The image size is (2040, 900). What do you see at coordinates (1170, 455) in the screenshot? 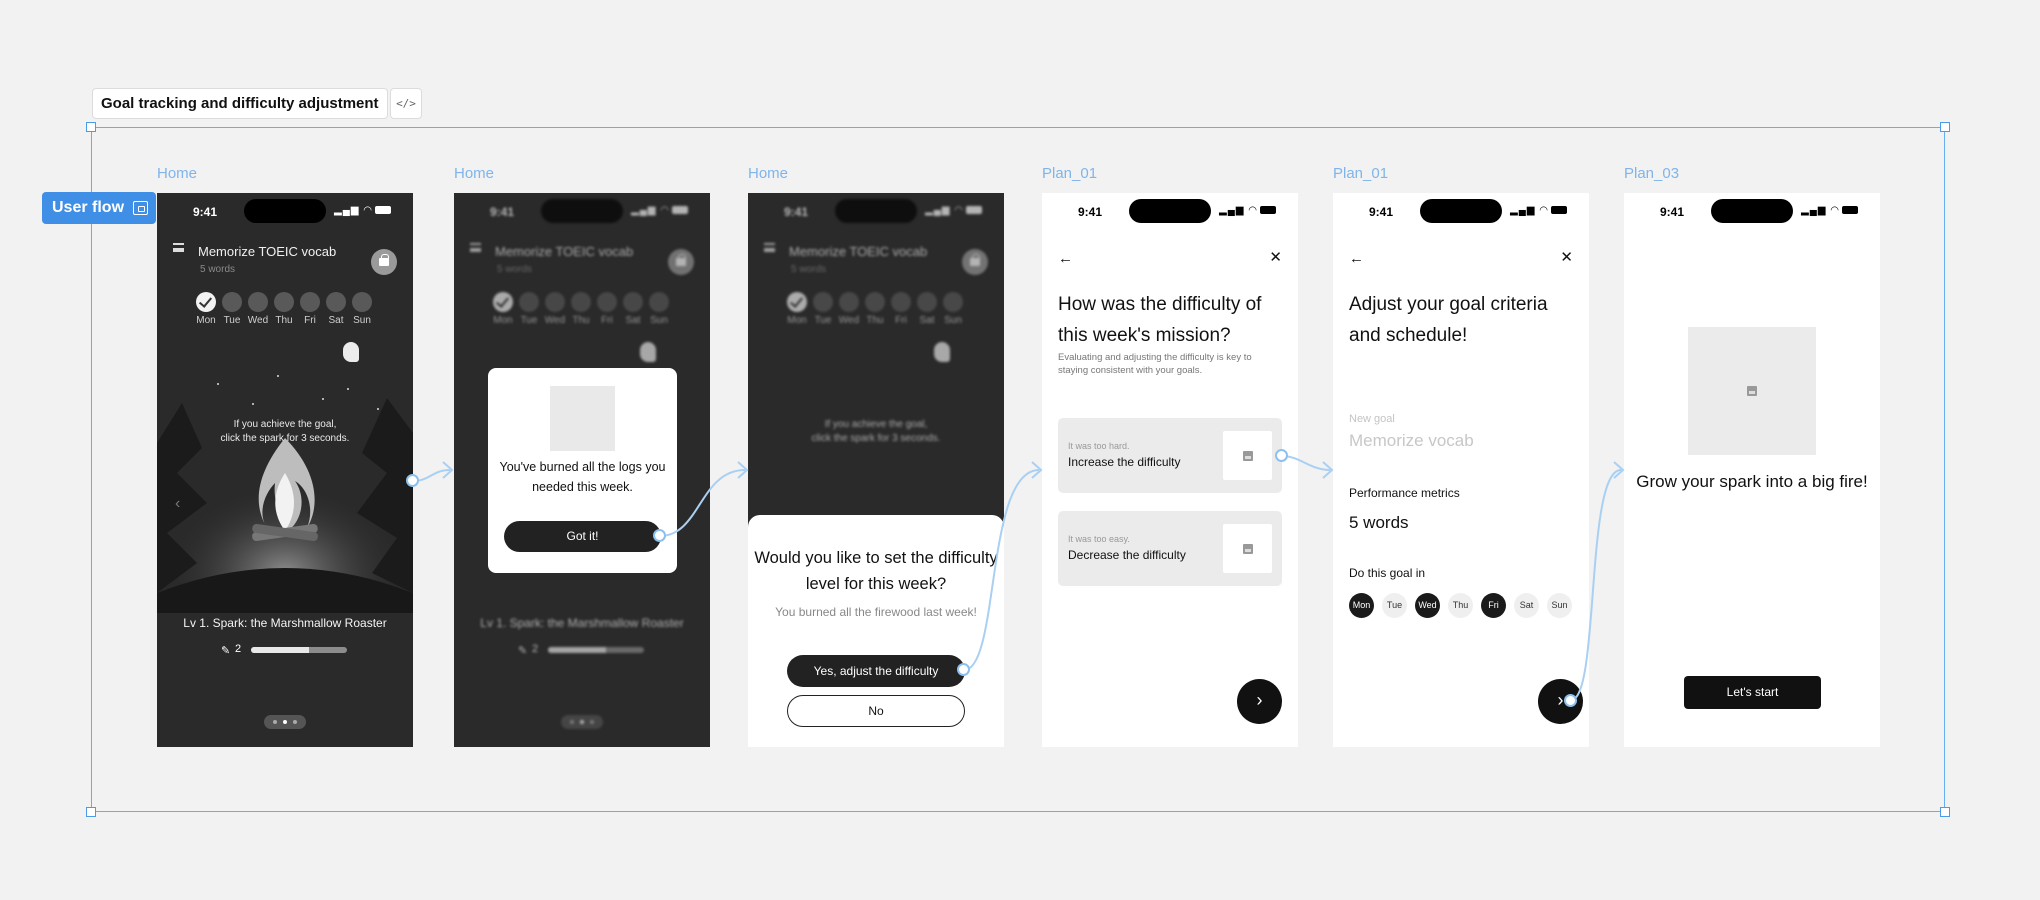
I see `increase-difficulty-option: It was too hard. Increase the difficulty` at bounding box center [1170, 455].